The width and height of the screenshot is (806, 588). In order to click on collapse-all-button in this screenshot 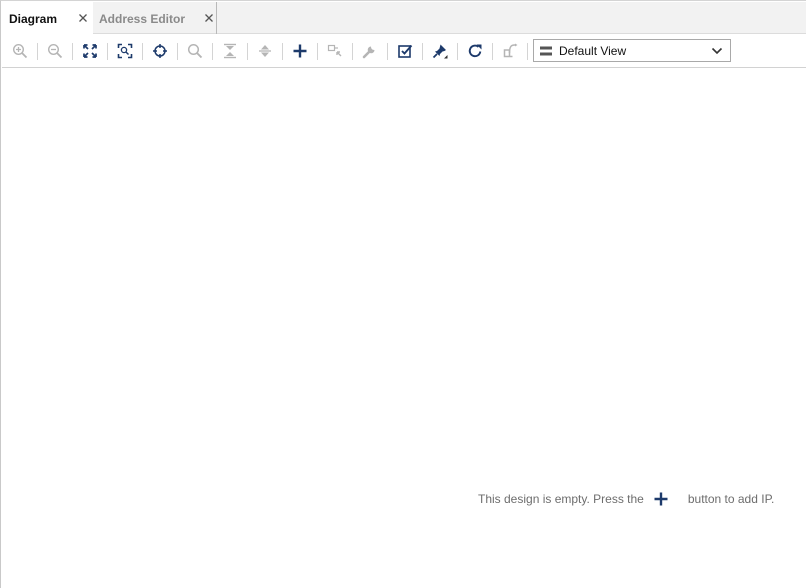, I will do `click(230, 51)`.